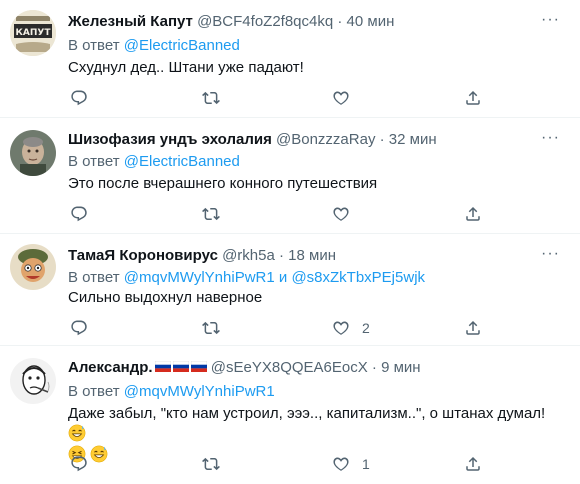 The image size is (580, 484). I want to click on tweet-header: Александр. @sEeYX8QQEA6EocX · 9 мин, so click(244, 368).